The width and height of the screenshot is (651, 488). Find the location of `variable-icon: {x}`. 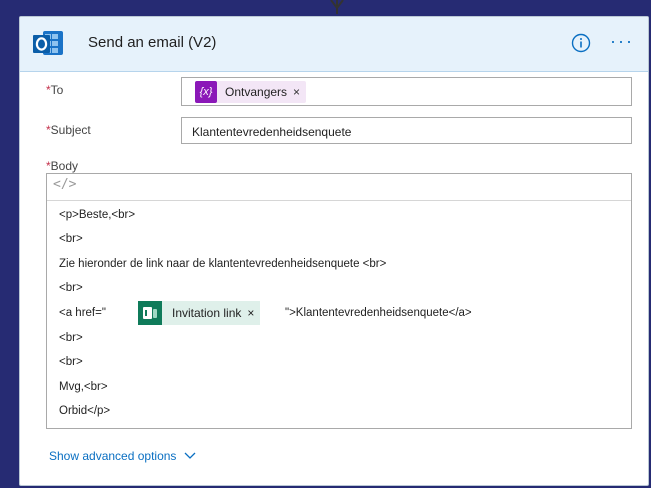

variable-icon: {x} is located at coordinates (206, 92).